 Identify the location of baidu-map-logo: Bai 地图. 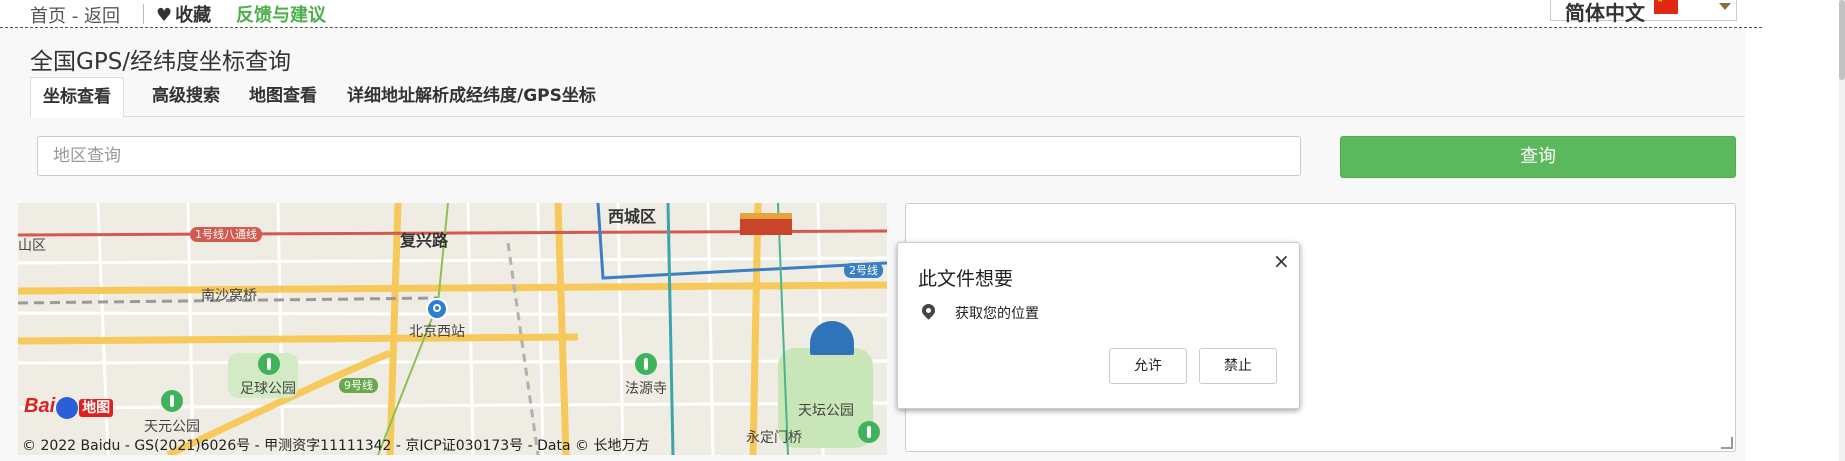
(69, 408).